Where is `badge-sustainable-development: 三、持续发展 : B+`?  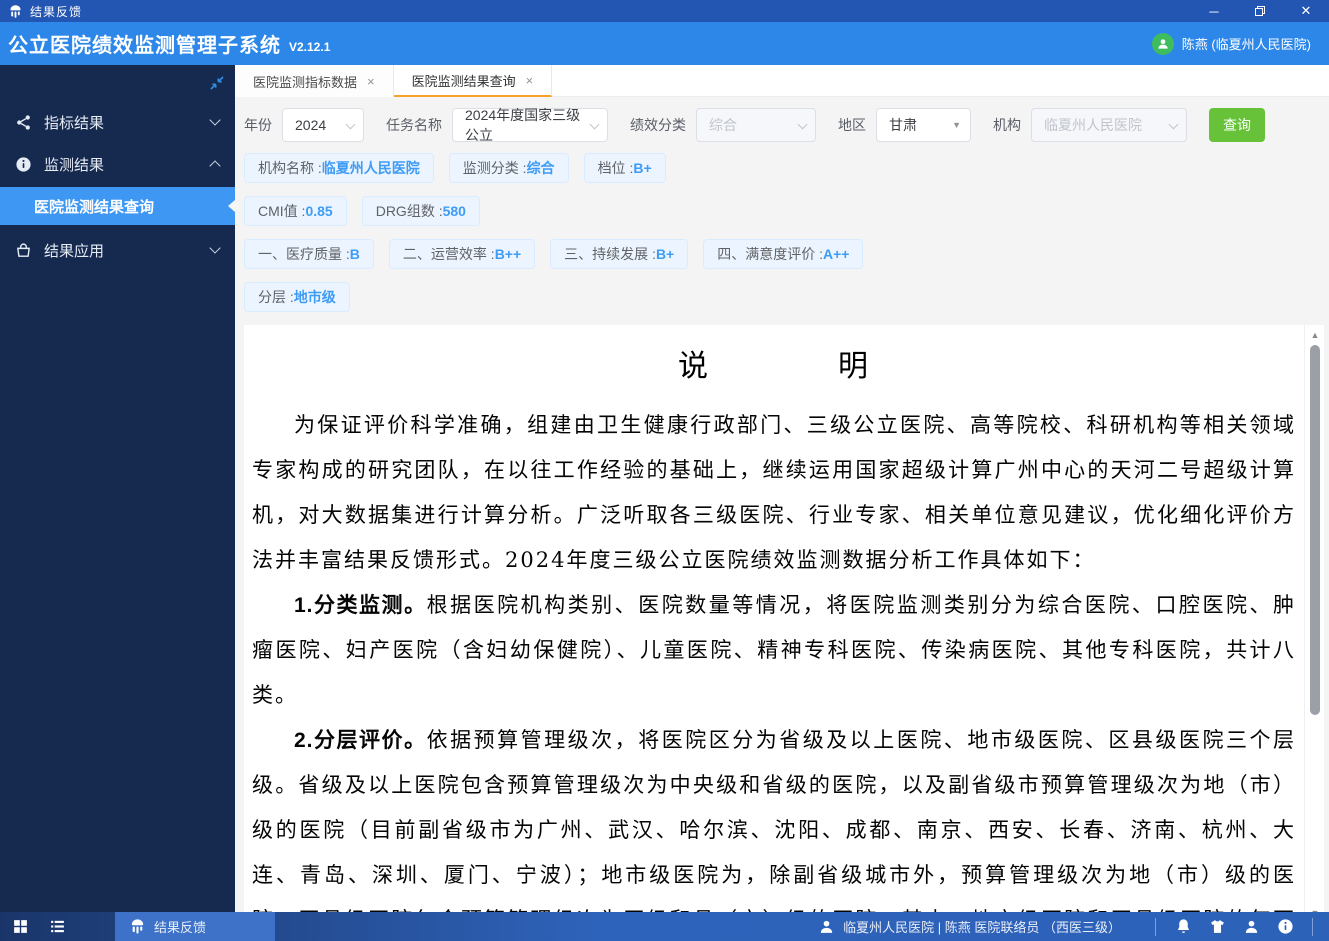
badge-sustainable-development: 三、持续发展 : B+ is located at coordinates (619, 254).